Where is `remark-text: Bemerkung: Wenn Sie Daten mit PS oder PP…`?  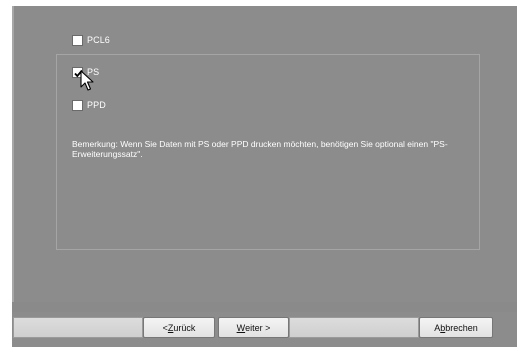
remark-text: Bemerkung: Wenn Sie Daten mit PS oder PP… is located at coordinates (260, 149).